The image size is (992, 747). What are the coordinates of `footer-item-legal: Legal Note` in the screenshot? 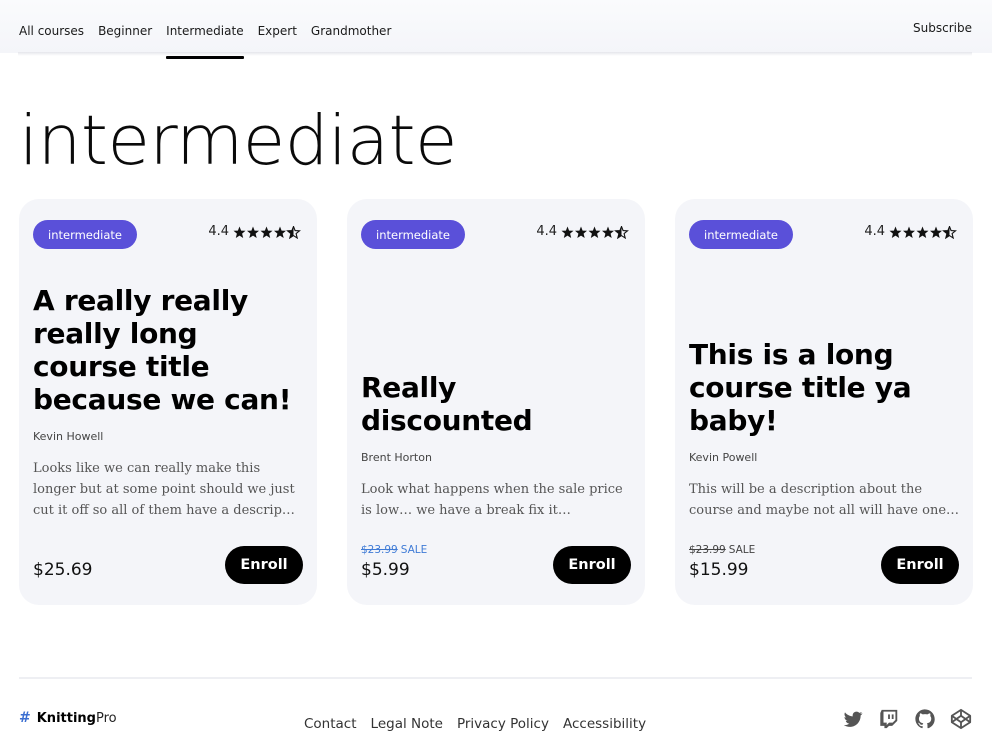 It's located at (407, 722).